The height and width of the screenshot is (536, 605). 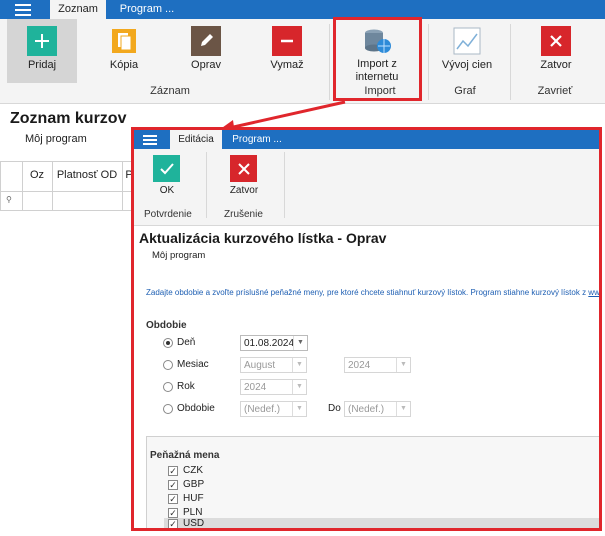 I want to click on currency-heading: Peňažná mena, so click(x=185, y=455).